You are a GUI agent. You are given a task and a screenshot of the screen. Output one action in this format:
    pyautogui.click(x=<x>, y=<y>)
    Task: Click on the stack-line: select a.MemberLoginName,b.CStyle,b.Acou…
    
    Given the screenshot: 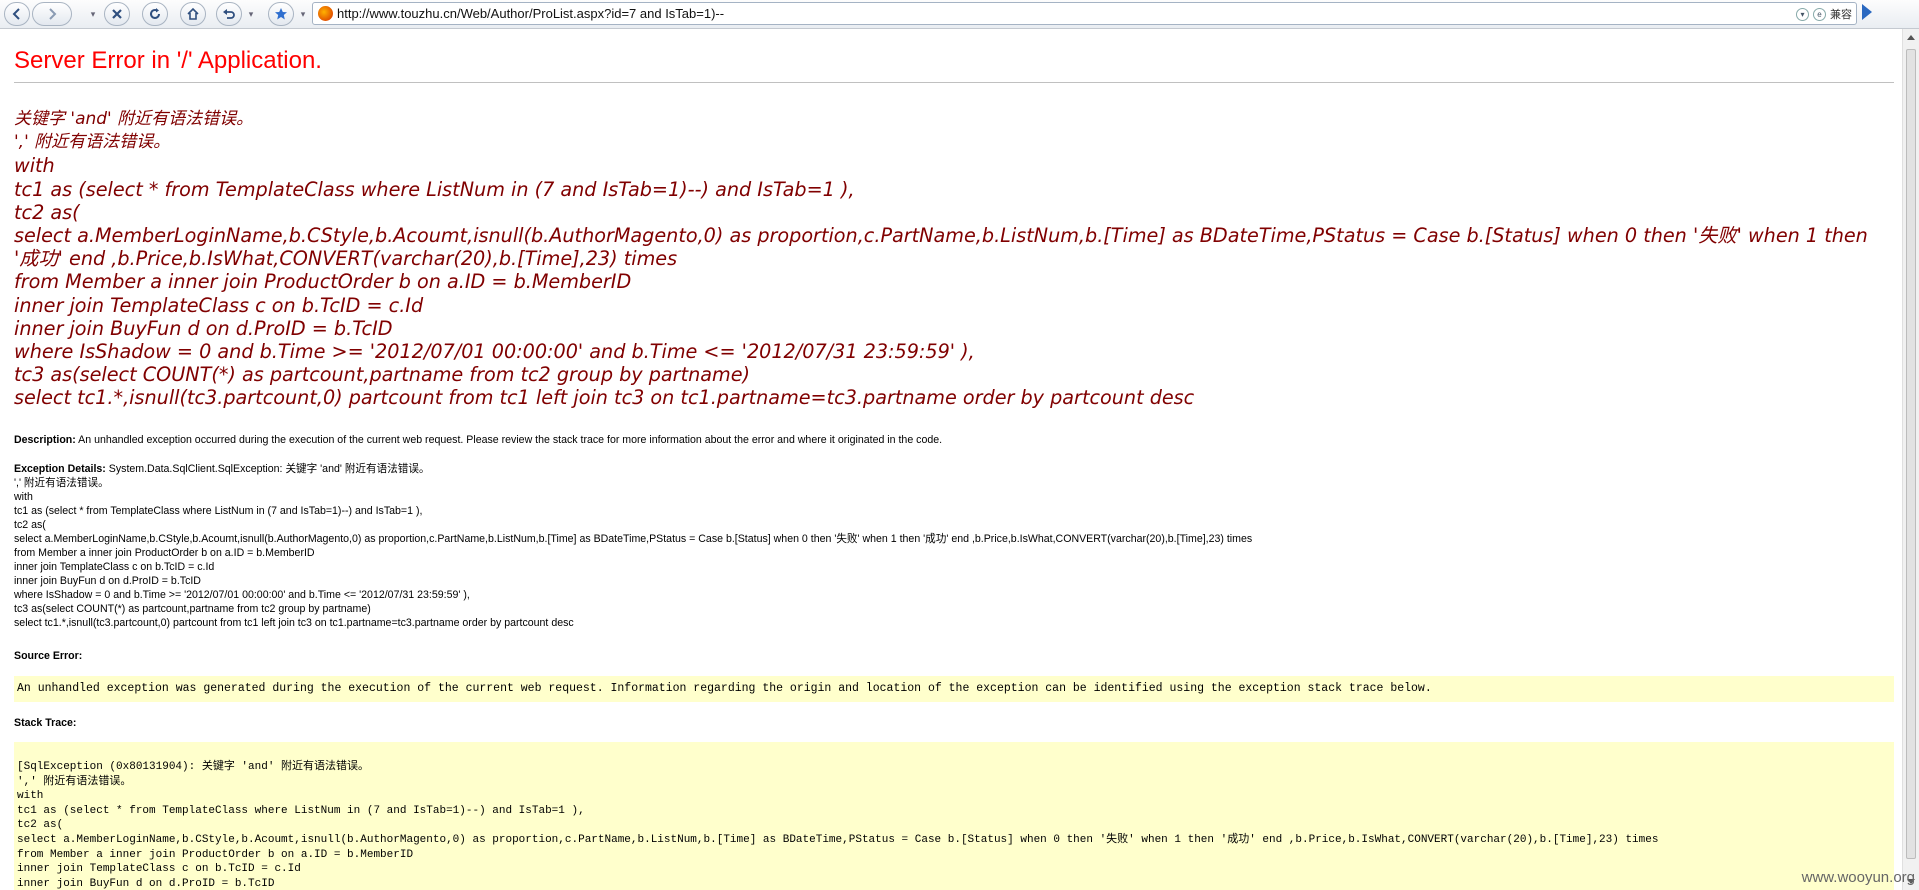 What is the action you would take?
    pyautogui.click(x=838, y=839)
    